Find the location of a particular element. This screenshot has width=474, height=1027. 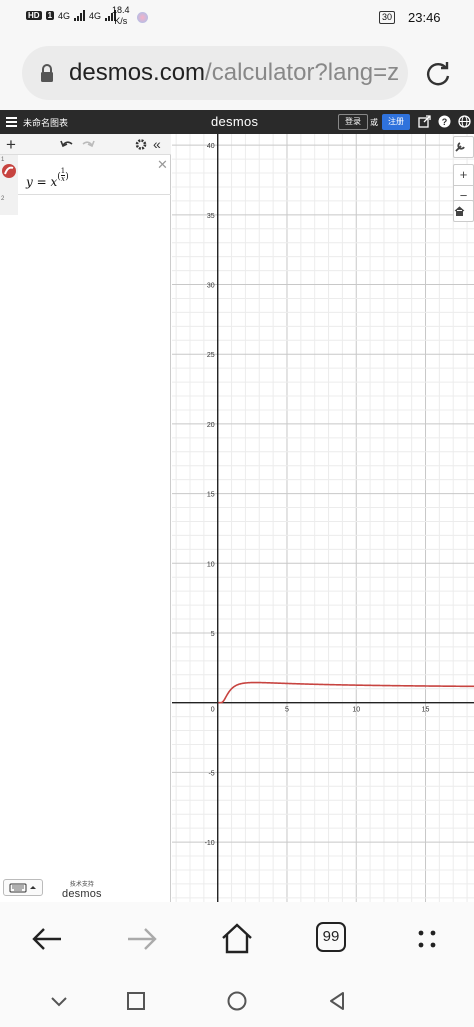

battery-icon: 30 is located at coordinates (387, 17).